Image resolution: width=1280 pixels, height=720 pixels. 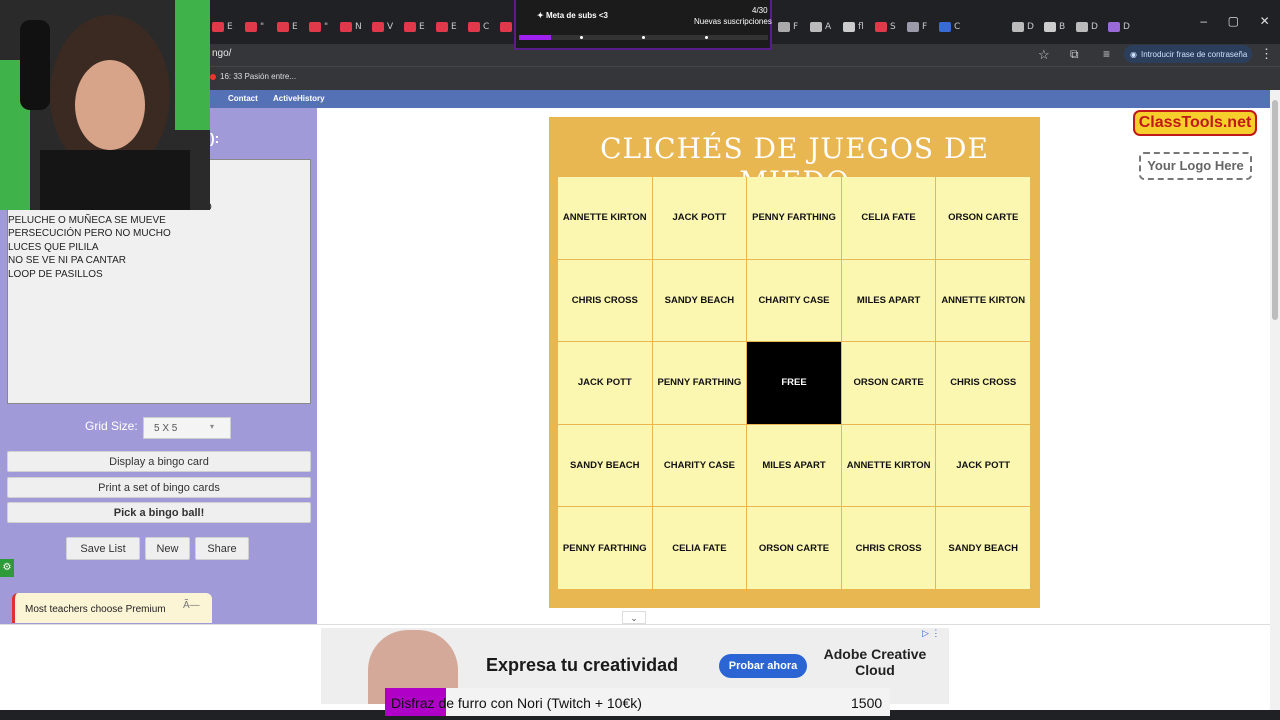 I want to click on browser-tab: S, so click(x=890, y=27).